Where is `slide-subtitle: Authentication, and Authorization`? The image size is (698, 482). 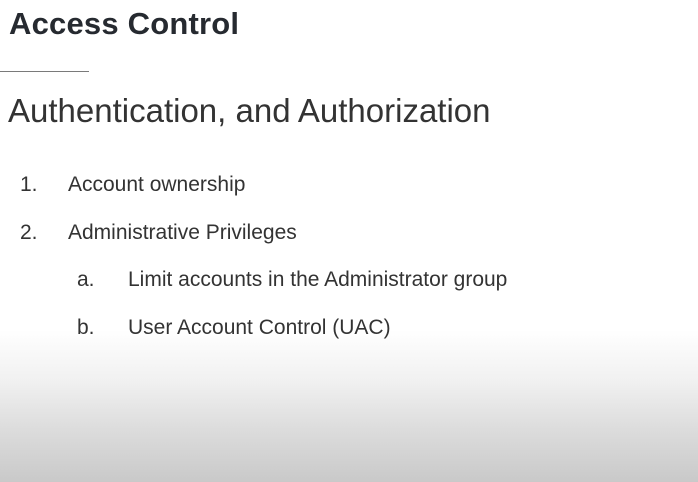 slide-subtitle: Authentication, and Authorization is located at coordinates (249, 110).